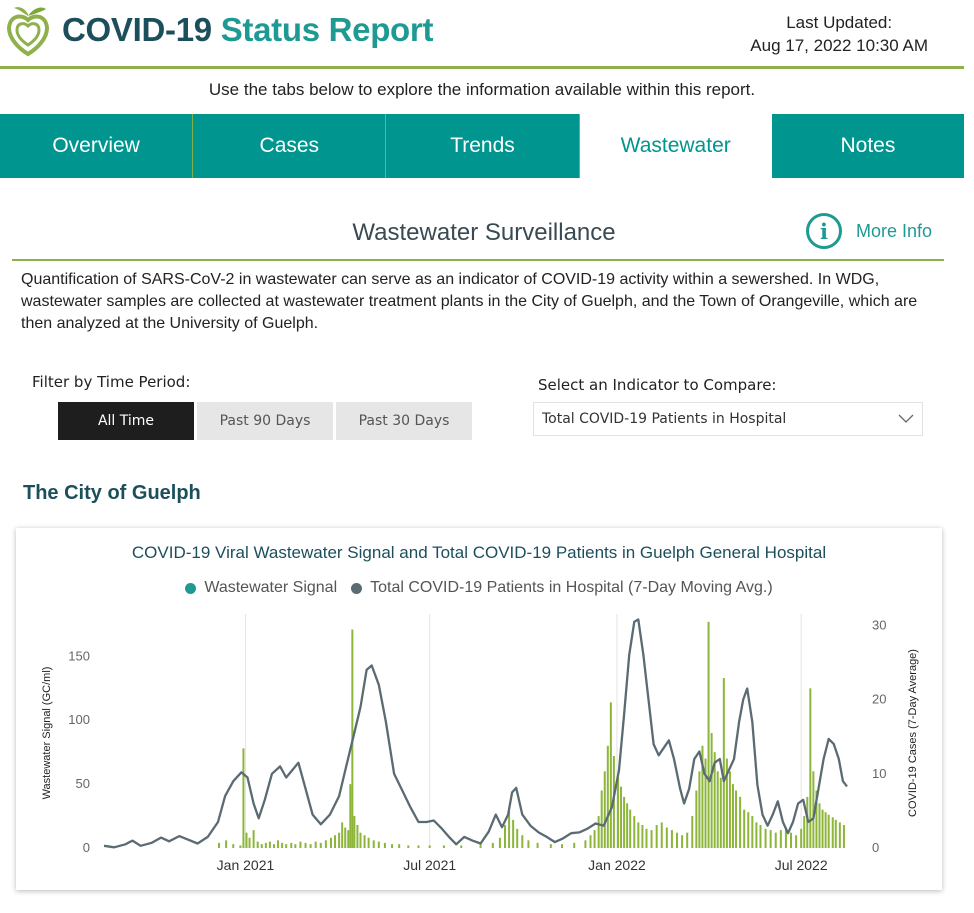 Image resolution: width=974 pixels, height=913 pixels. Describe the element at coordinates (657, 385) in the screenshot. I see `indicator-label: Select an Indicator to Compare:` at that location.